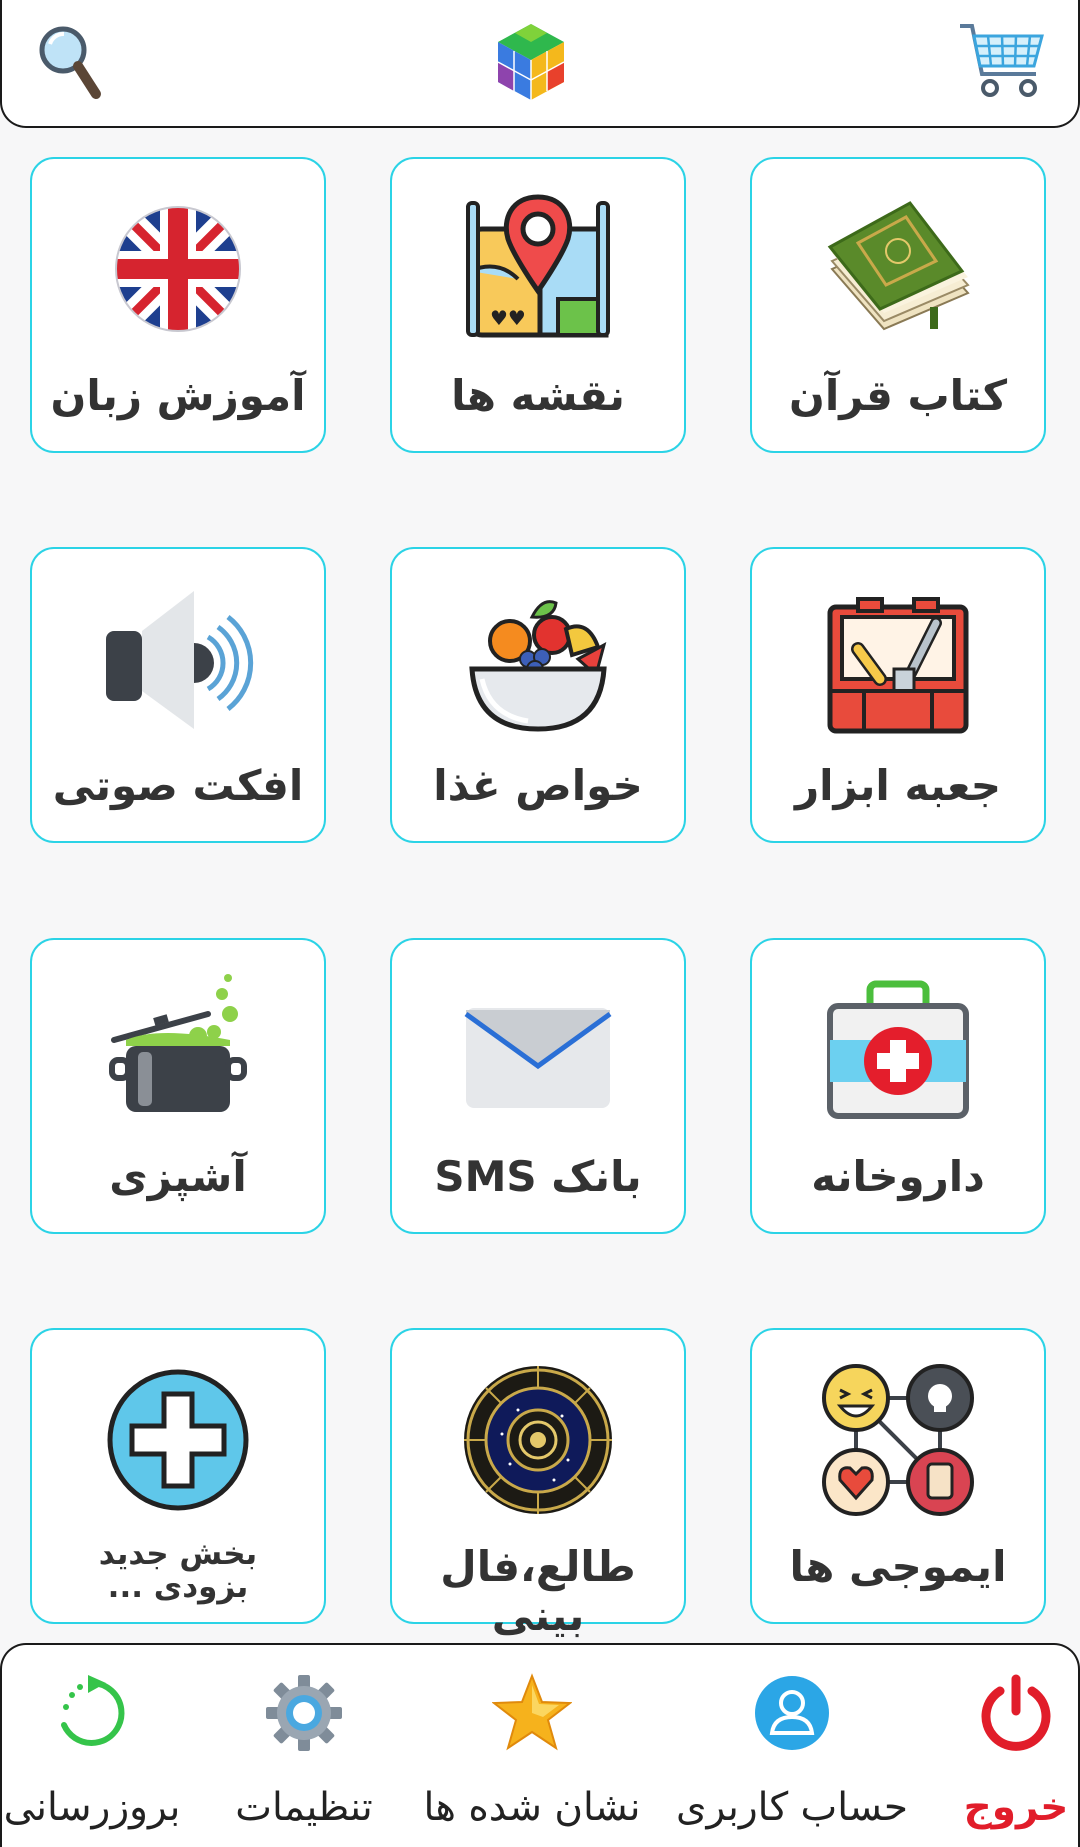 The image size is (1080, 1847). What do you see at coordinates (93, 1710) in the screenshot?
I see `refresh-icon` at bounding box center [93, 1710].